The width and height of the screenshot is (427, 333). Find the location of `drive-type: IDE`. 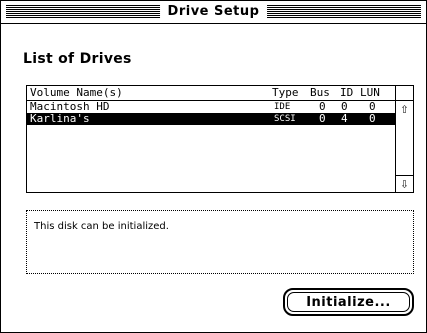

drive-type: IDE is located at coordinates (282, 107).